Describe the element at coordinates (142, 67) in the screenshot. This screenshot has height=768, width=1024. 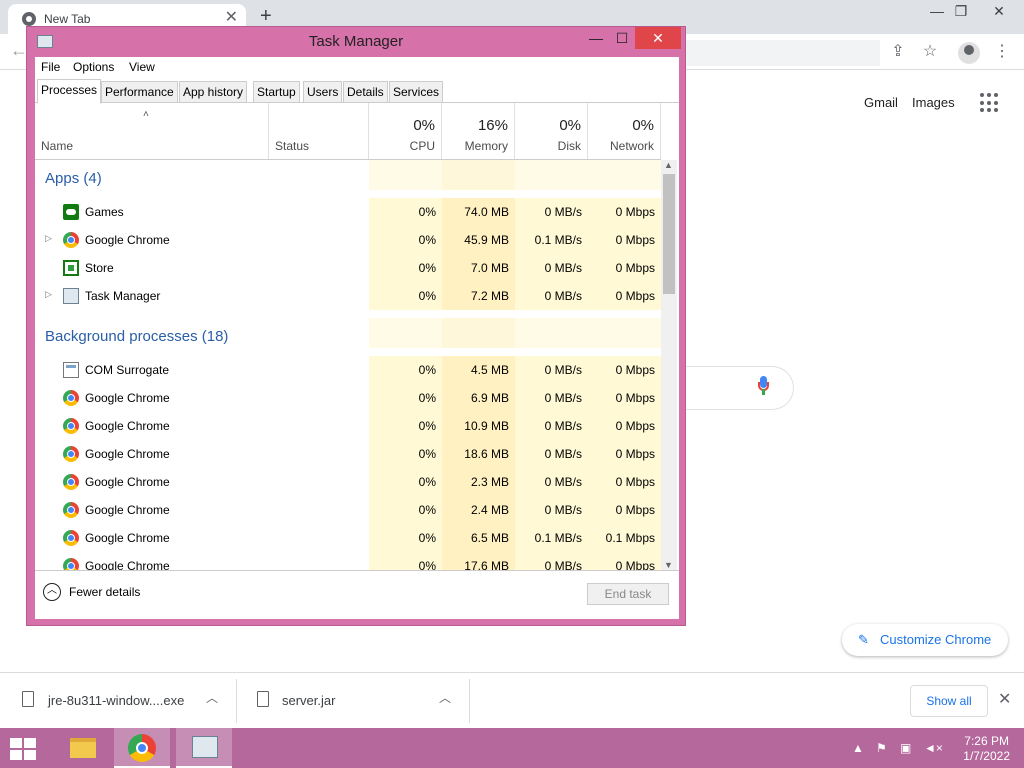
I see `menu-view: View` at that location.